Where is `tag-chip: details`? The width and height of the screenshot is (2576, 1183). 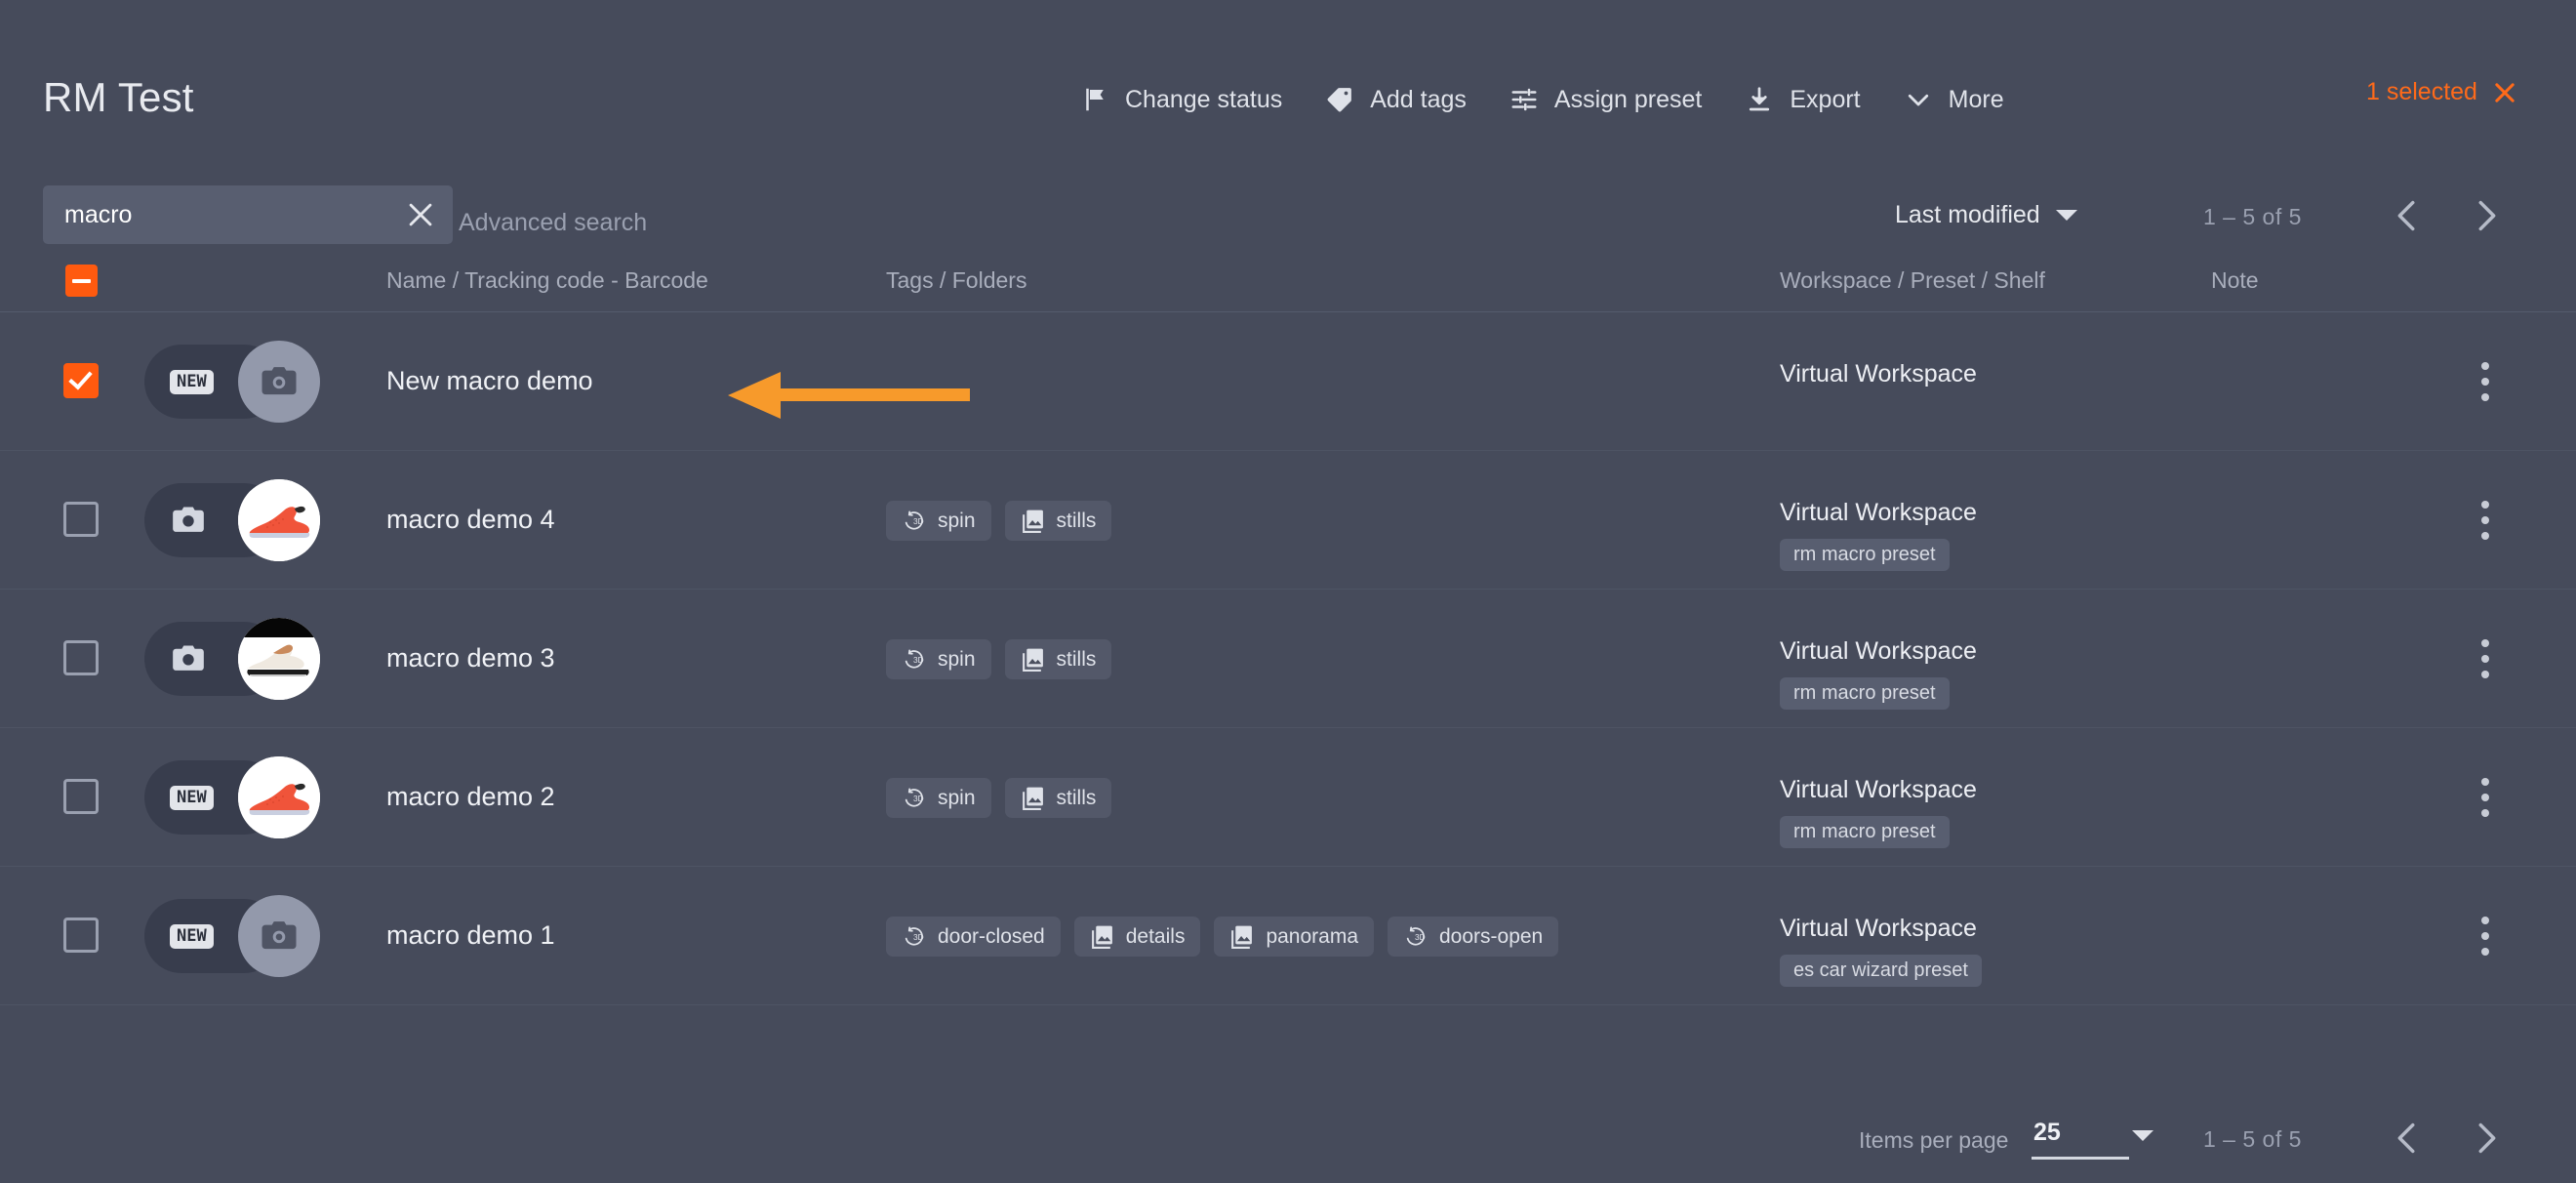 tag-chip: details is located at coordinates (1137, 937).